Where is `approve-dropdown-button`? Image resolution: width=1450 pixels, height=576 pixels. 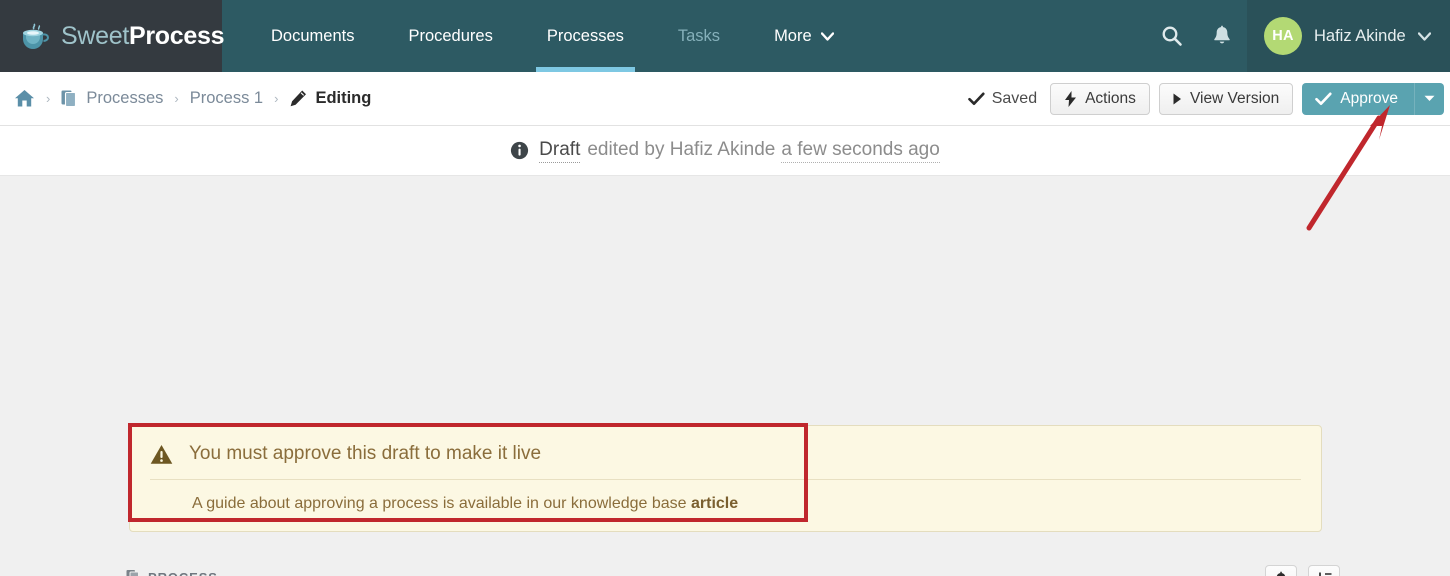
approve-dropdown-button is located at coordinates (1429, 98).